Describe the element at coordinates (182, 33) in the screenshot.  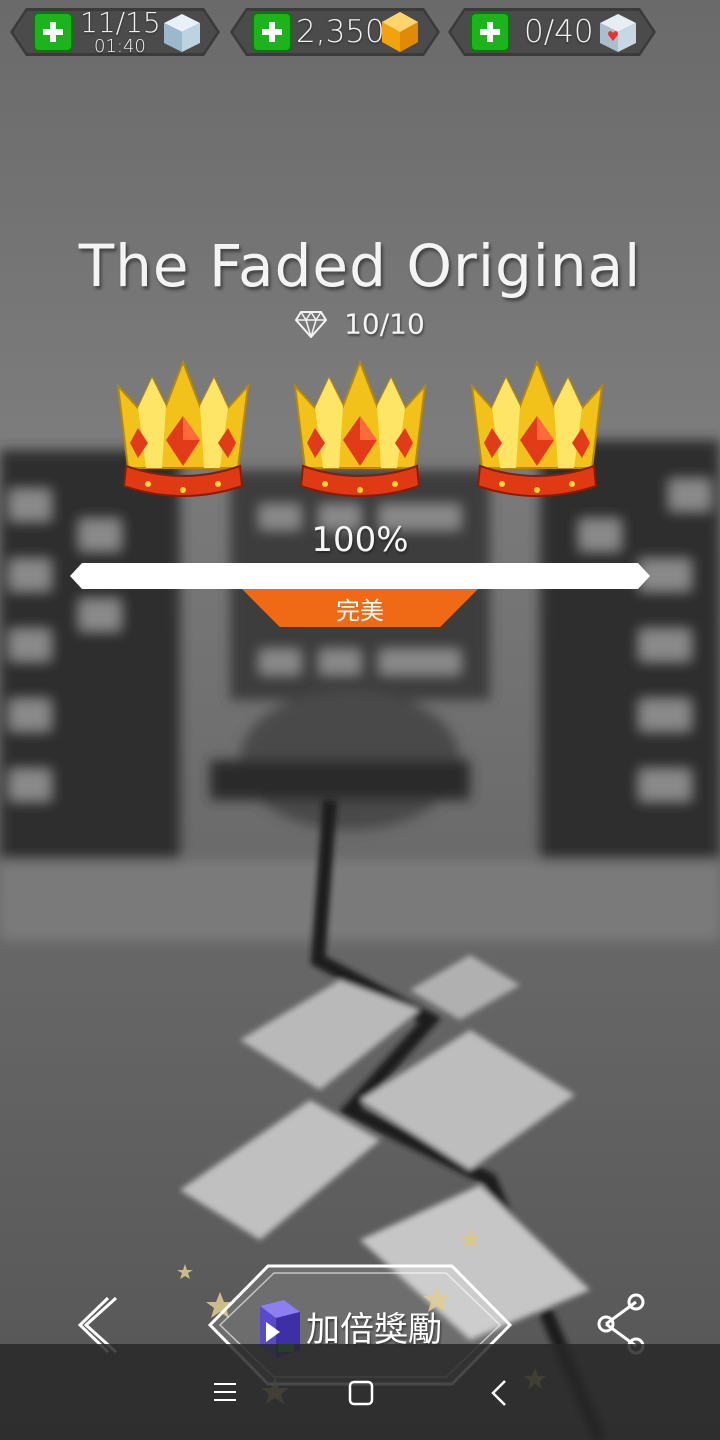
I see `blue-cube-icon` at that location.